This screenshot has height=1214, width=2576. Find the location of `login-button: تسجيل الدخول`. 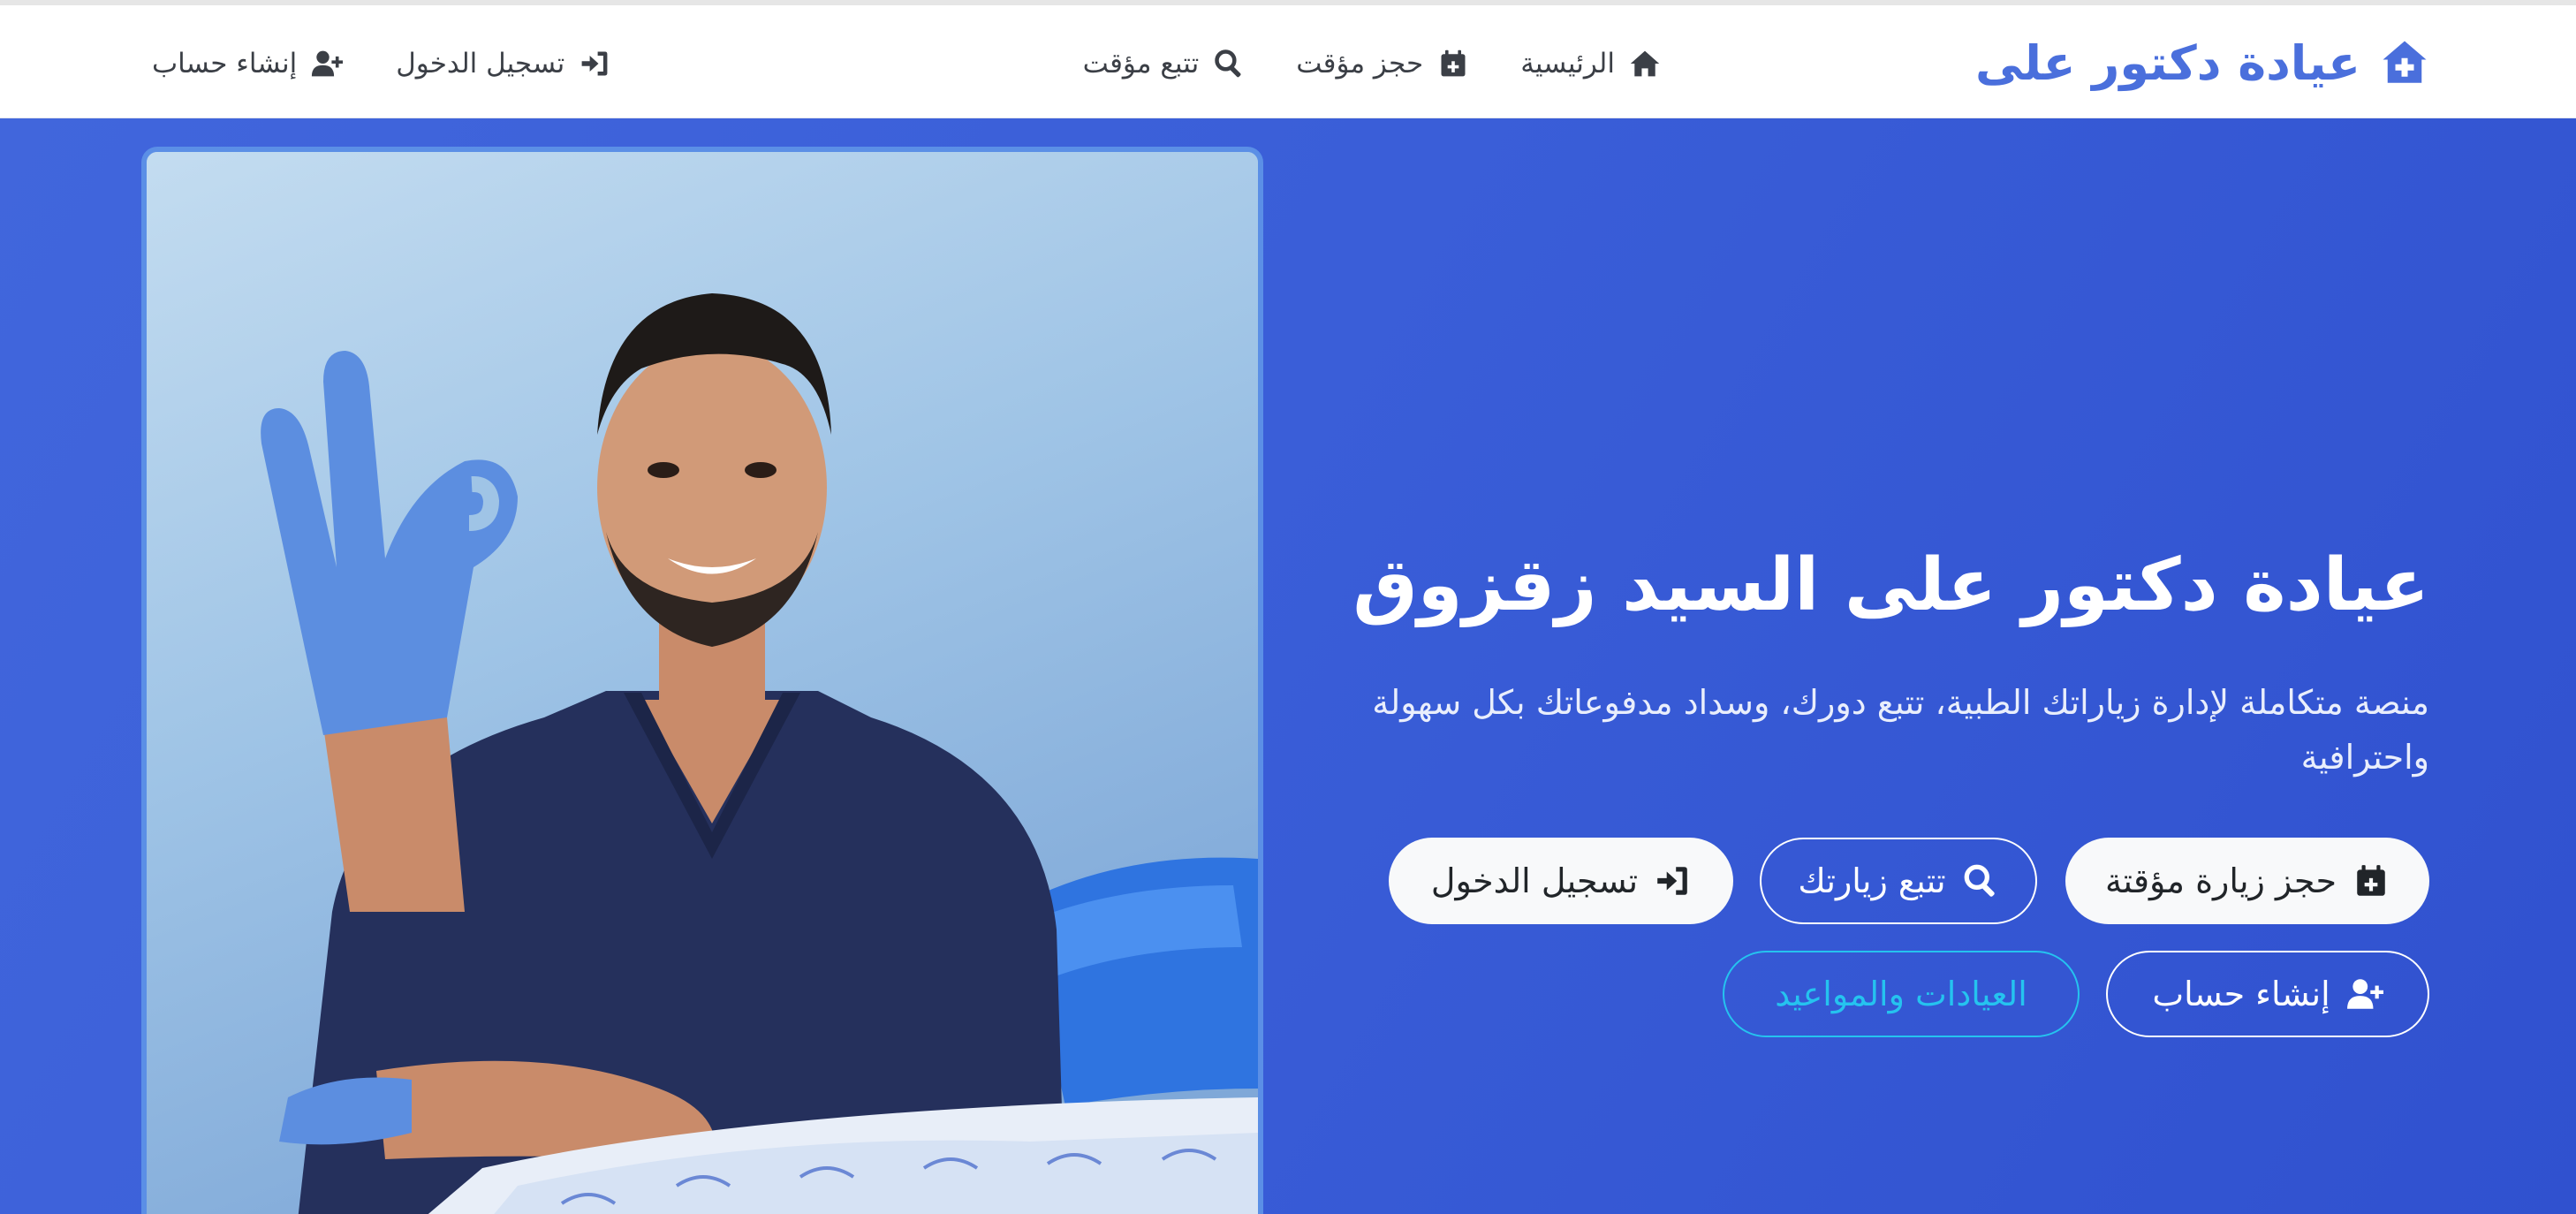

login-button: تسجيل الدخول is located at coordinates (1561, 881).